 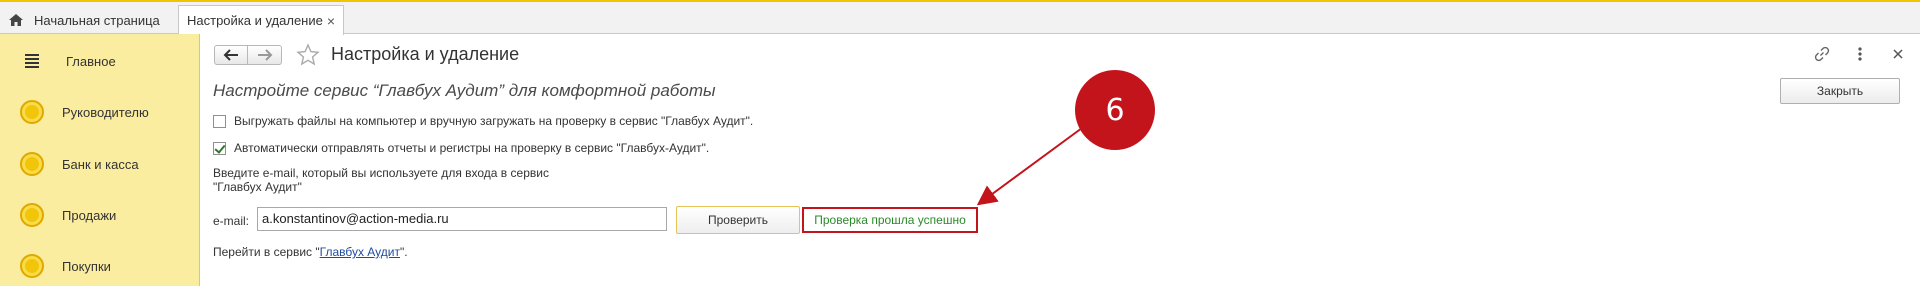 What do you see at coordinates (1898, 54) in the screenshot?
I see `close-icon` at bounding box center [1898, 54].